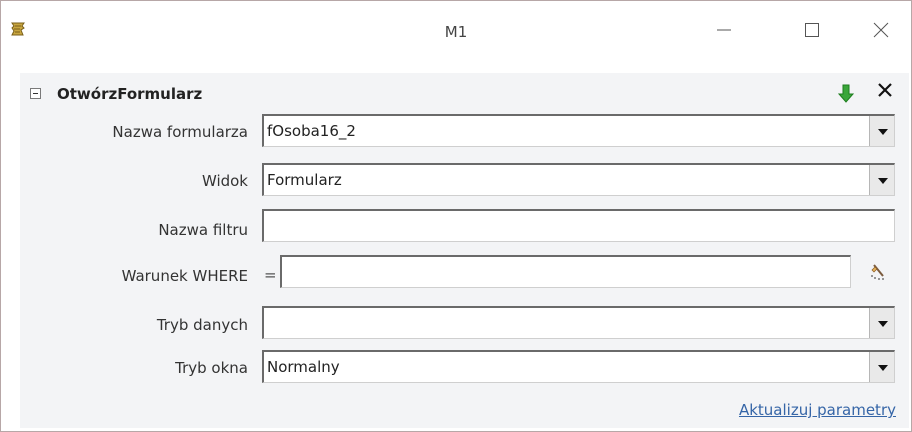  What do you see at coordinates (211, 368) in the screenshot?
I see `window-mode-label: Tryb okna` at bounding box center [211, 368].